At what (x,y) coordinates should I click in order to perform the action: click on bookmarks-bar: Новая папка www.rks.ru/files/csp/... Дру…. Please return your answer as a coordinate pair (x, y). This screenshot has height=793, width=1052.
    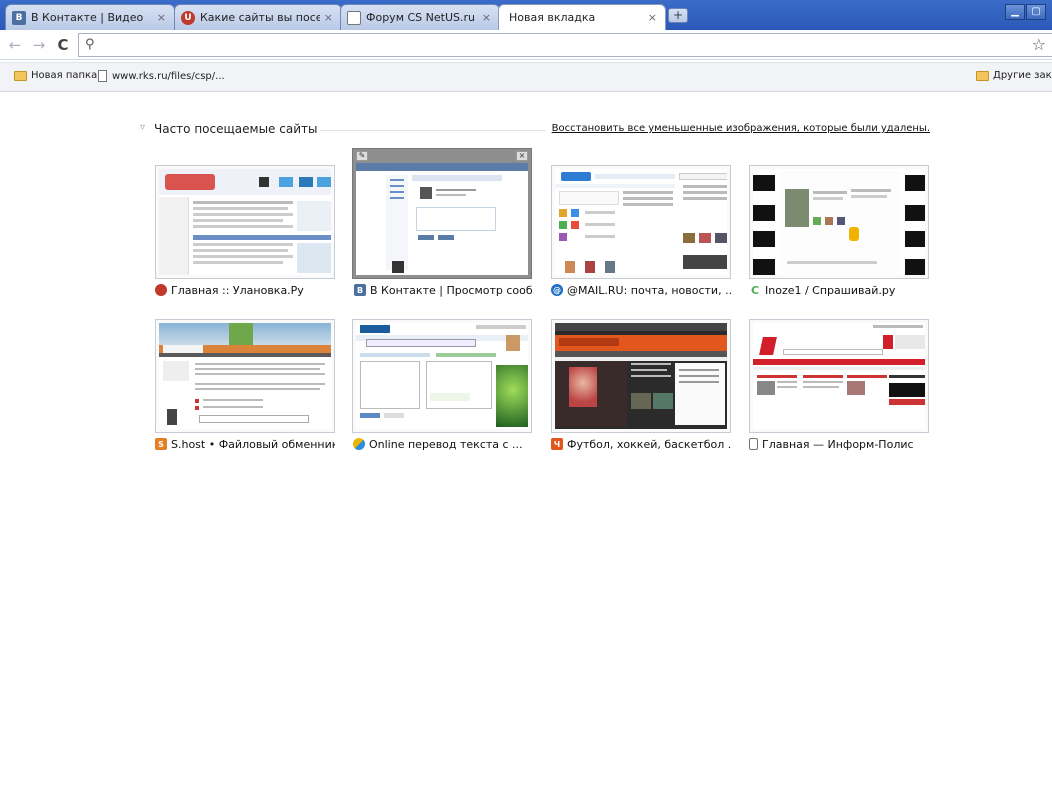
    Looking at the image, I should click on (526, 77).